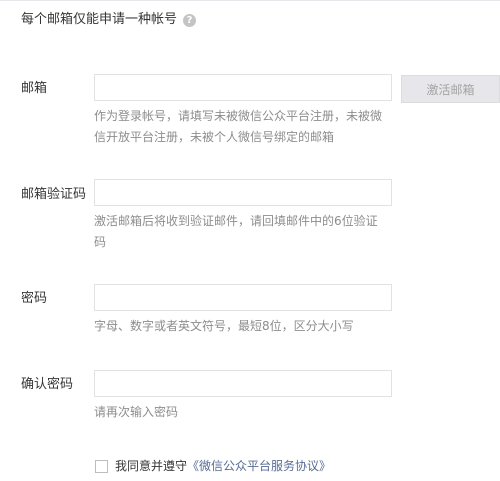  I want to click on email-input, so click(243, 87).